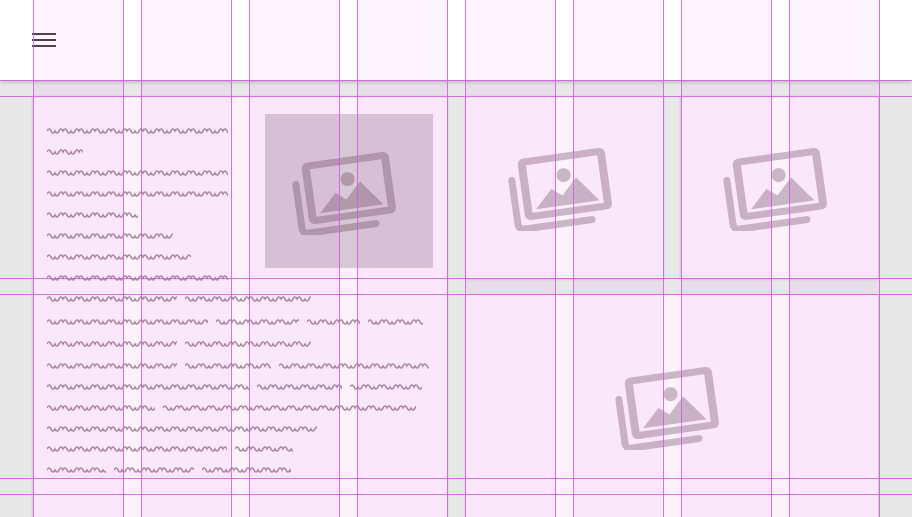 The width and height of the screenshot is (912, 517). I want to click on image-slot-selected, so click(349, 191).